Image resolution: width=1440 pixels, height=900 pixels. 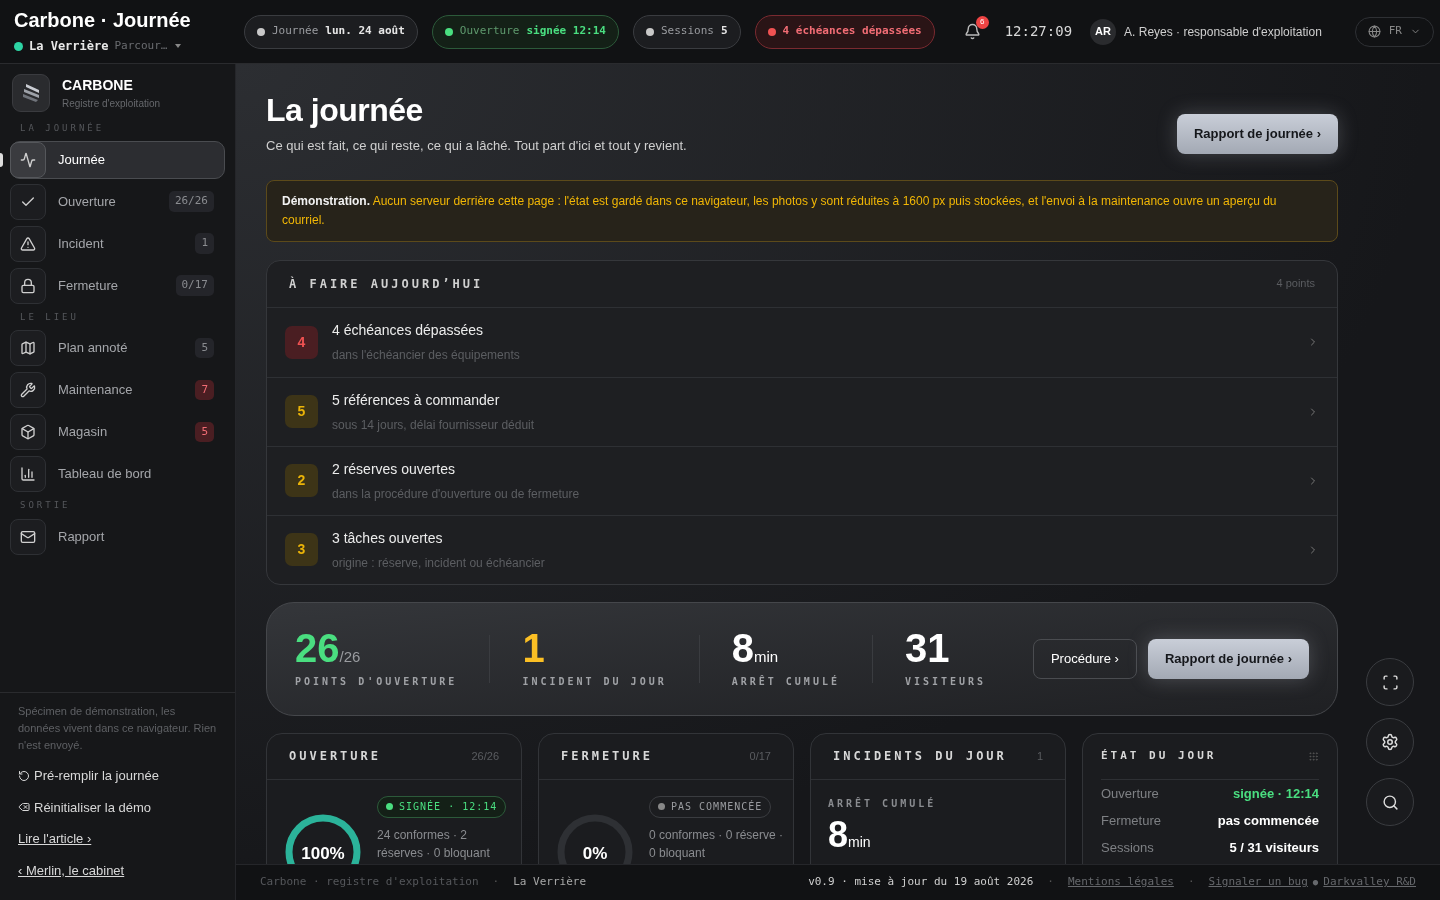 What do you see at coordinates (62, 128) in the screenshot?
I see `section-label: LA JOURNÉE` at bounding box center [62, 128].